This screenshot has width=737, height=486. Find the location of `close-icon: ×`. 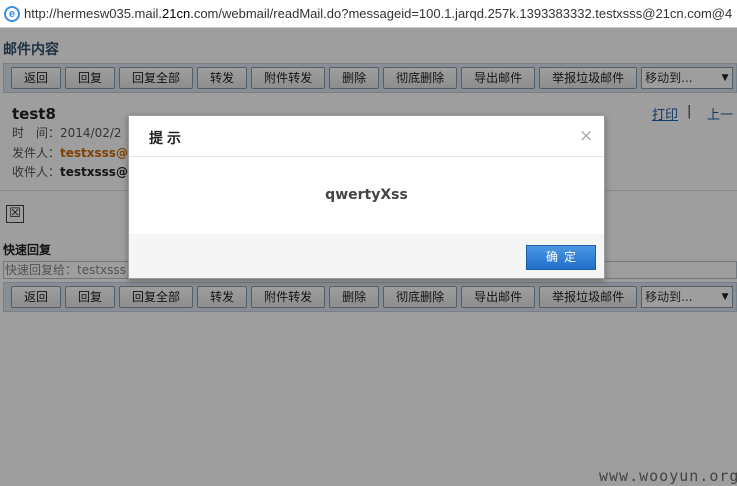

close-icon: × is located at coordinates (586, 136).